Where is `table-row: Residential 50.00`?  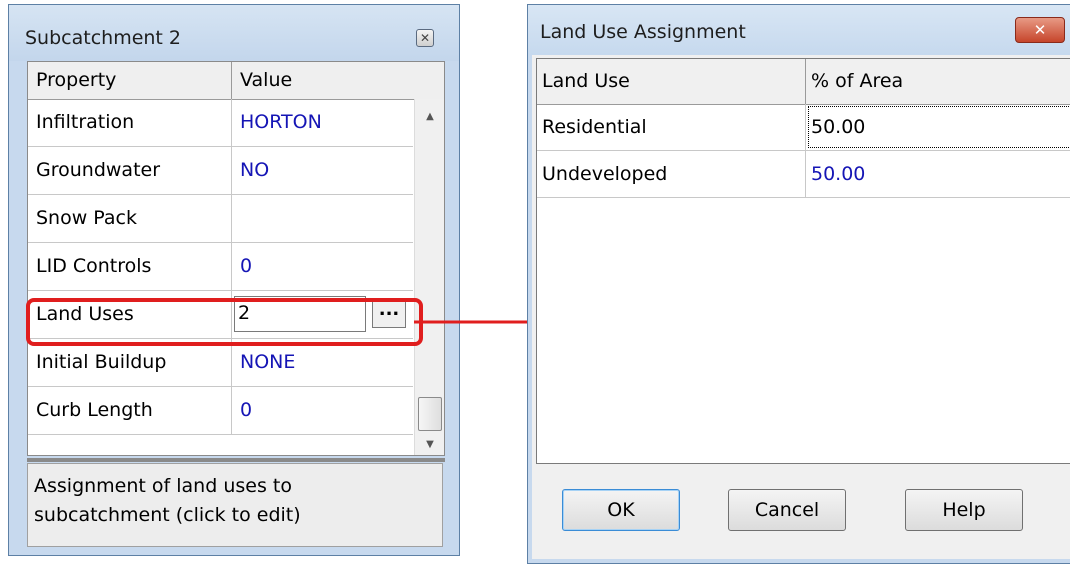
table-row: Residential 50.00 is located at coordinates (803, 127).